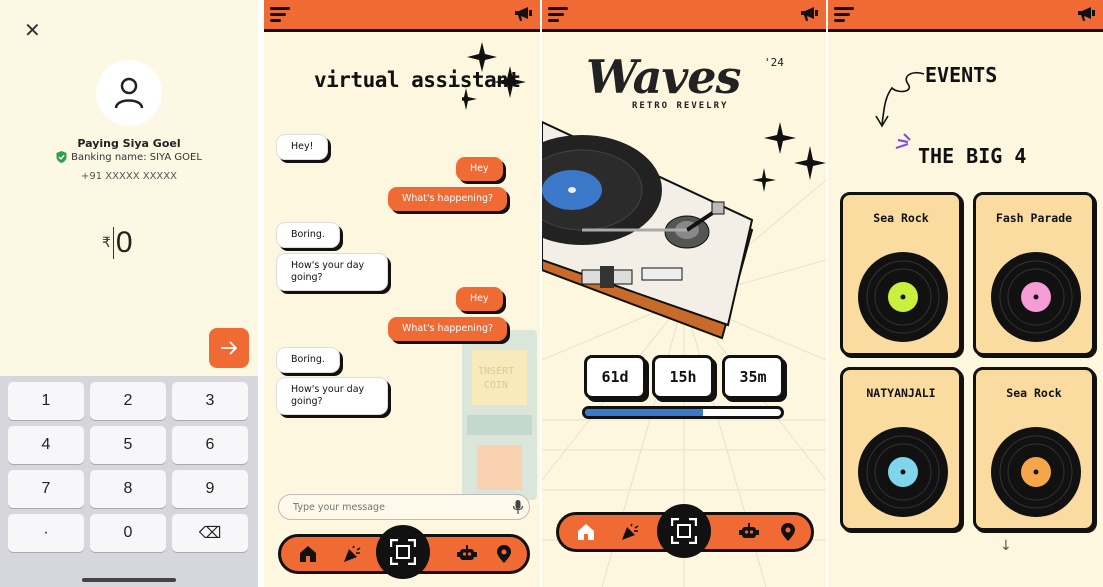  I want to click on banking-name-row: Banking name: SIYA GOEL, so click(129, 157).